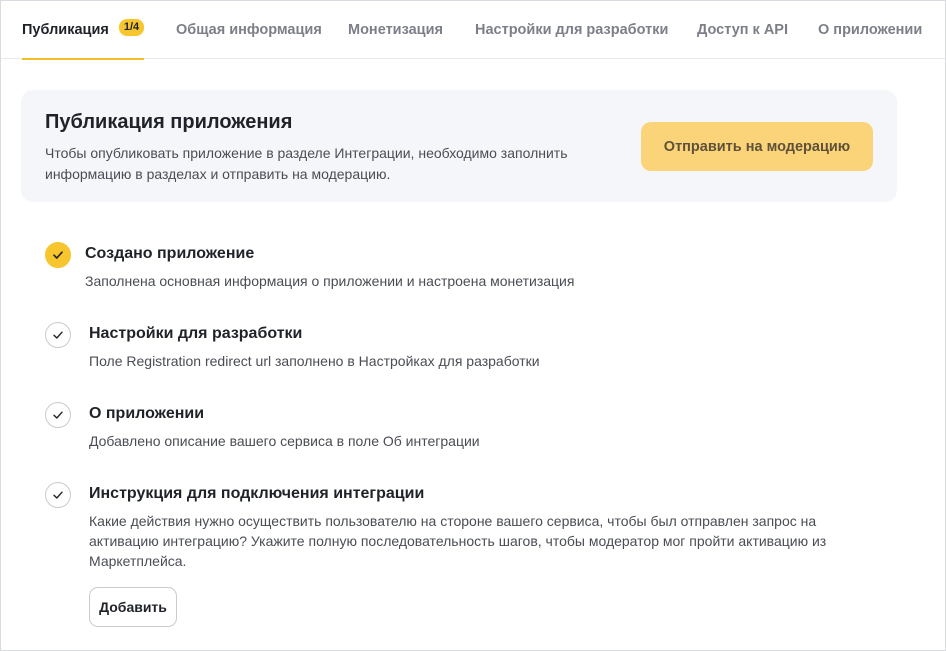 The width and height of the screenshot is (946, 651). Describe the element at coordinates (133, 607) in the screenshot. I see `add-instruction-button: Добавить` at that location.